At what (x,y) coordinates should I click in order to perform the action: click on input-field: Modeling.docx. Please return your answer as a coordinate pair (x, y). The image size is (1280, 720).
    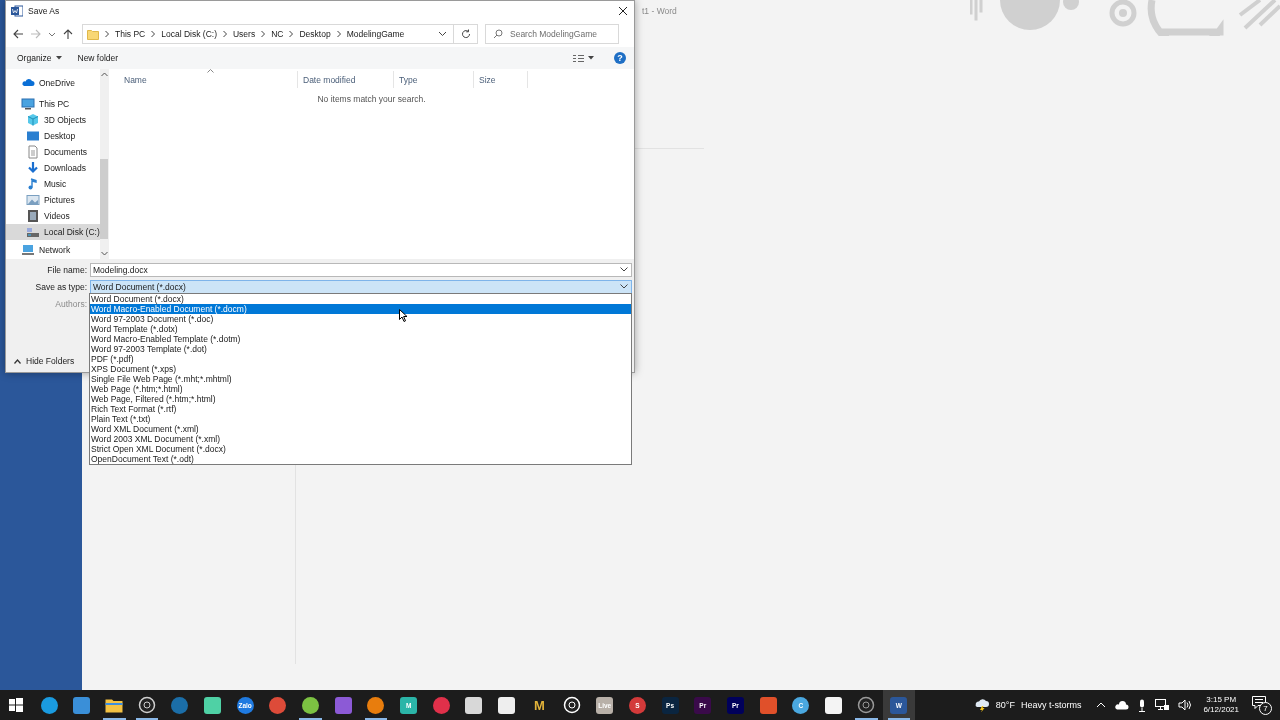
    Looking at the image, I should click on (361, 269).